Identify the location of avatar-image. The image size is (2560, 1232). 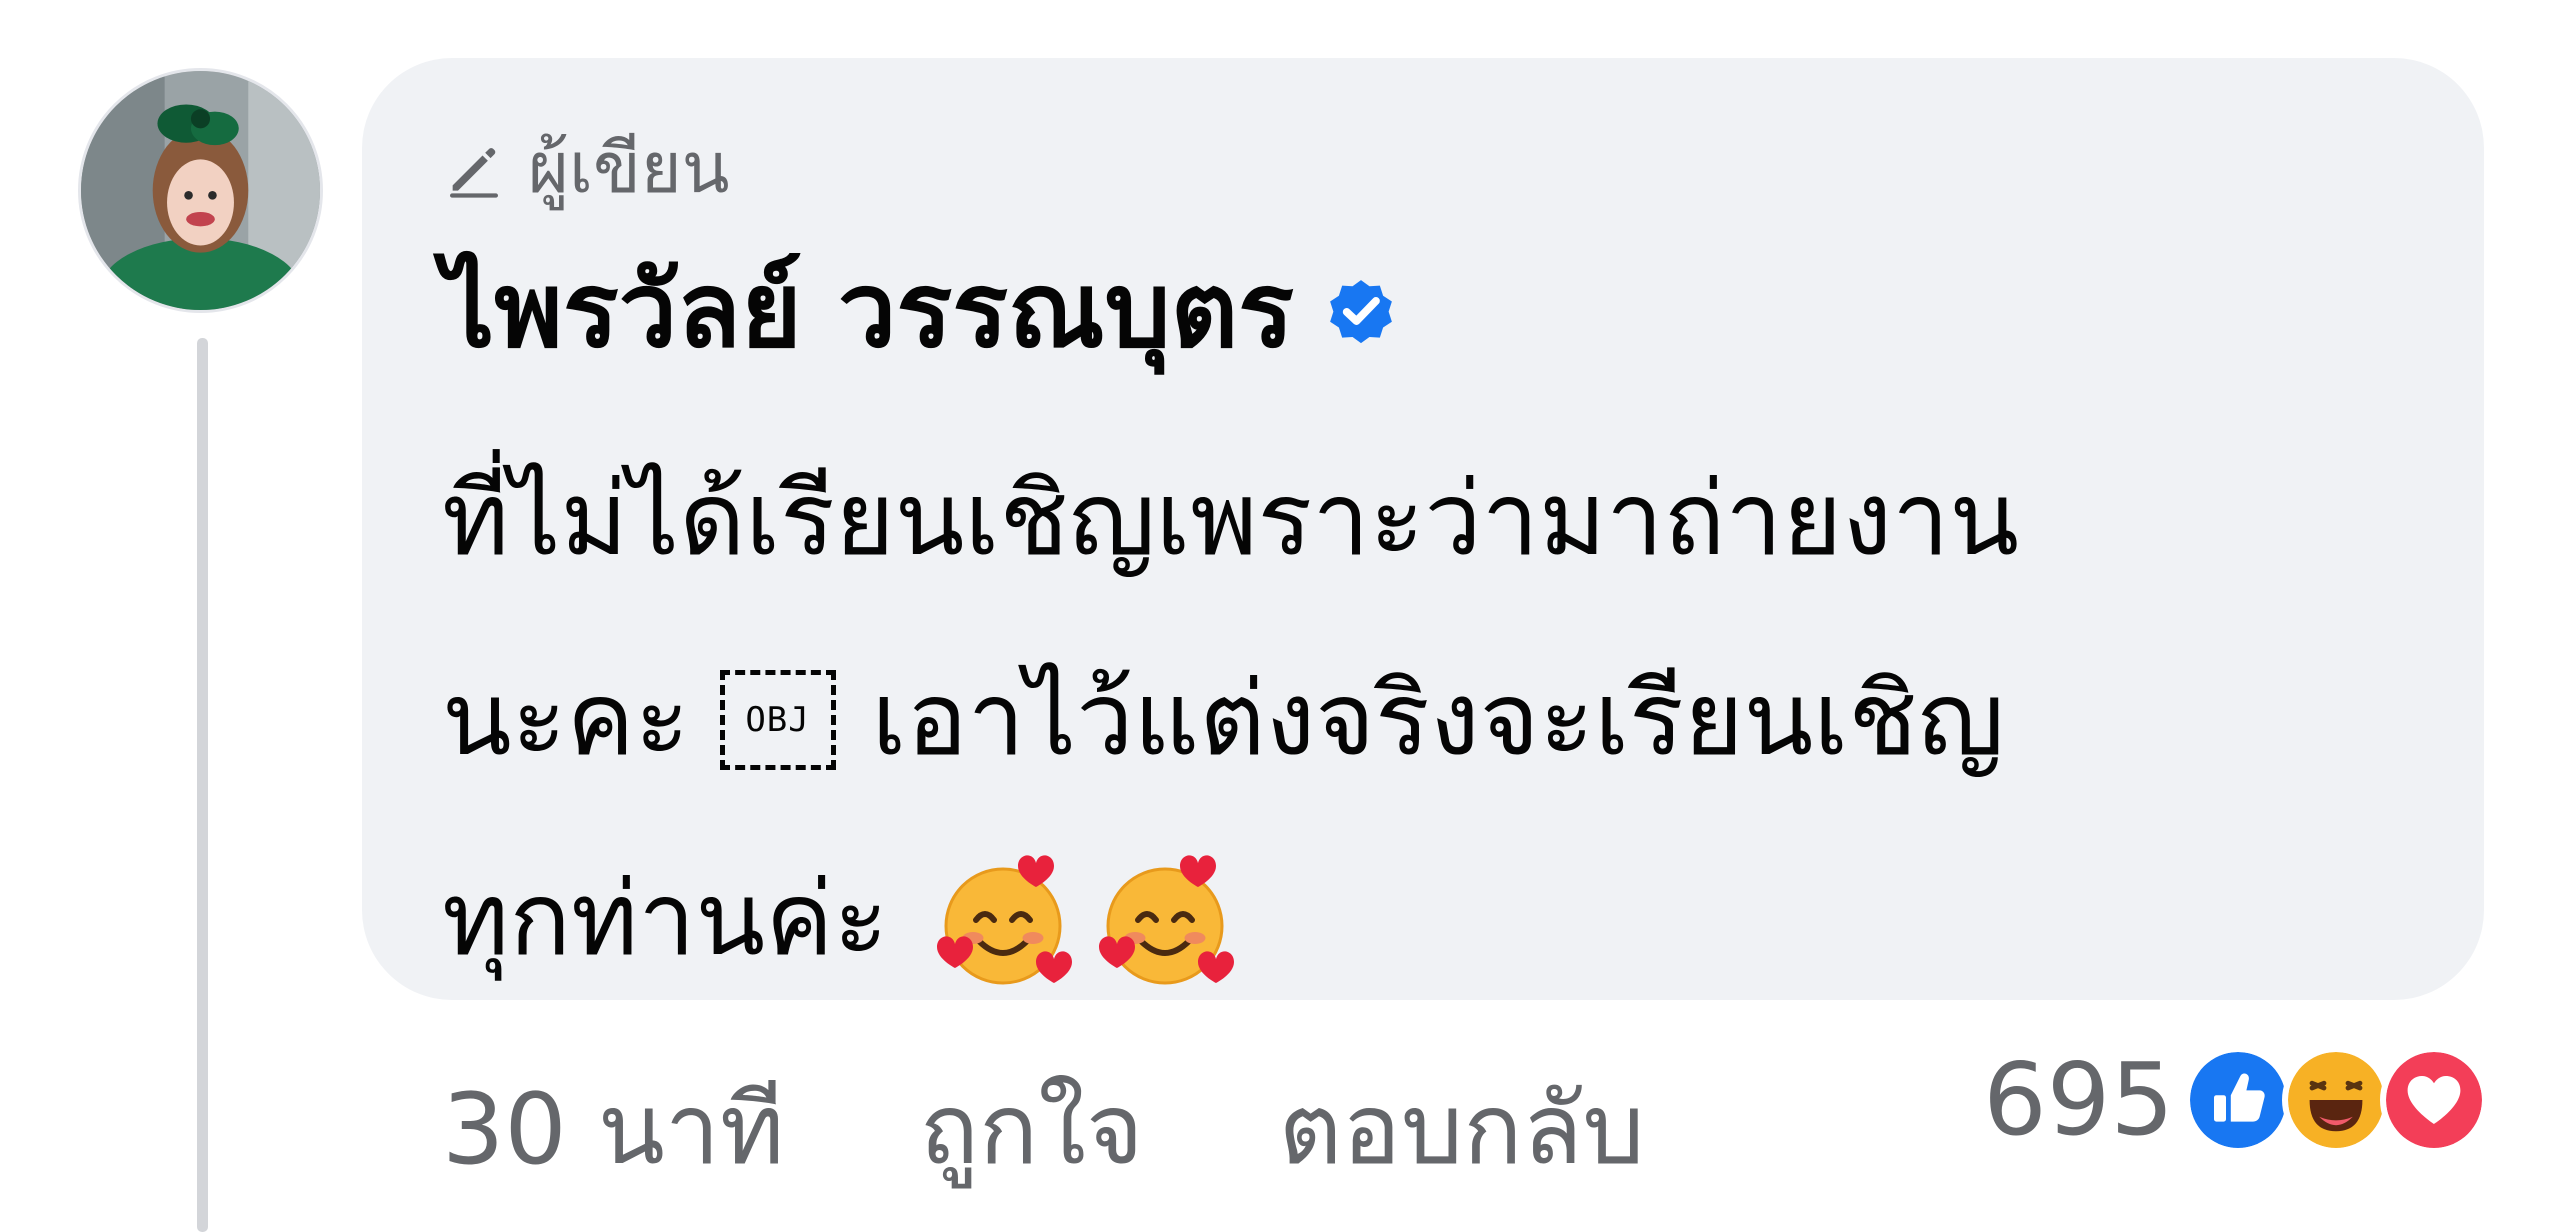
(200, 190).